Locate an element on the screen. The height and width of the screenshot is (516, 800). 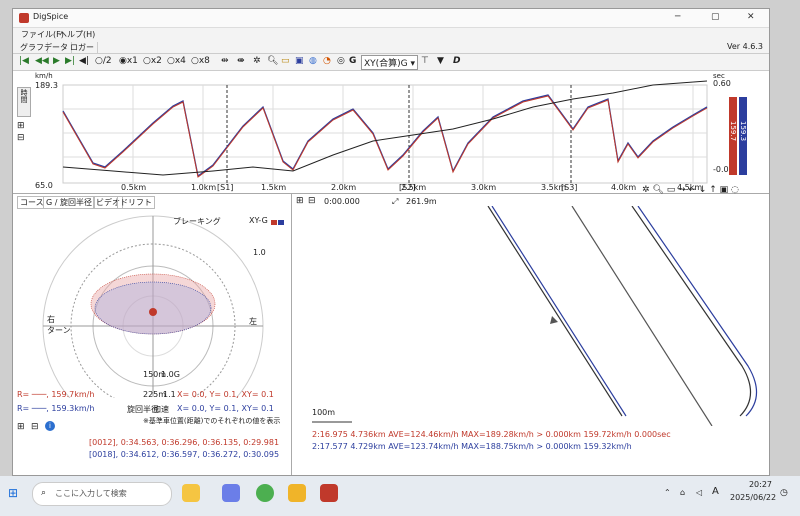
sector-label: [S3] is located at coordinates (569, 187).